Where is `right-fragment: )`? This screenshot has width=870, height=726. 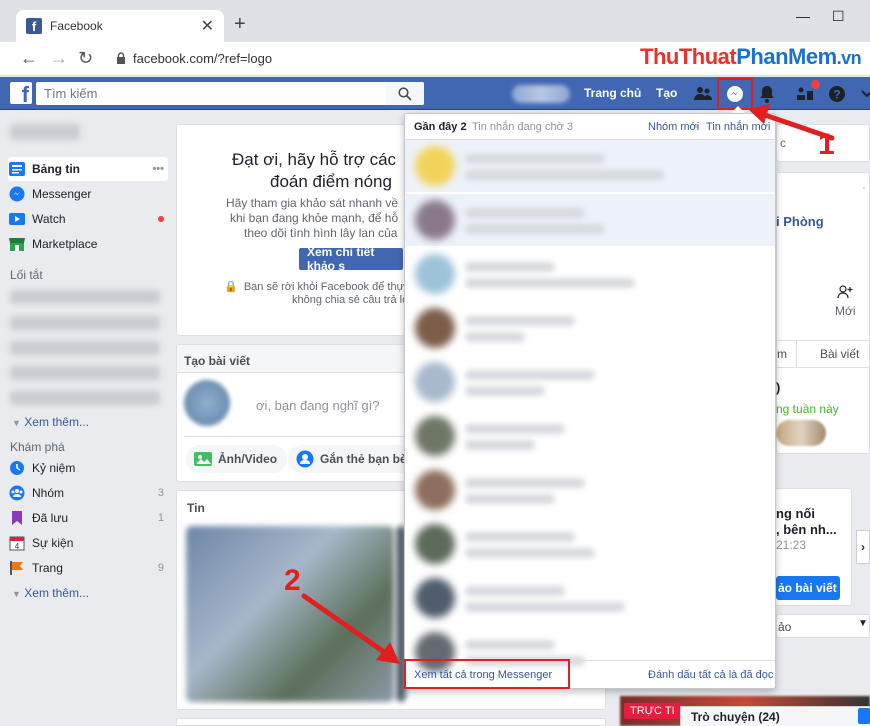
right-fragment: ) is located at coordinates (778, 387).